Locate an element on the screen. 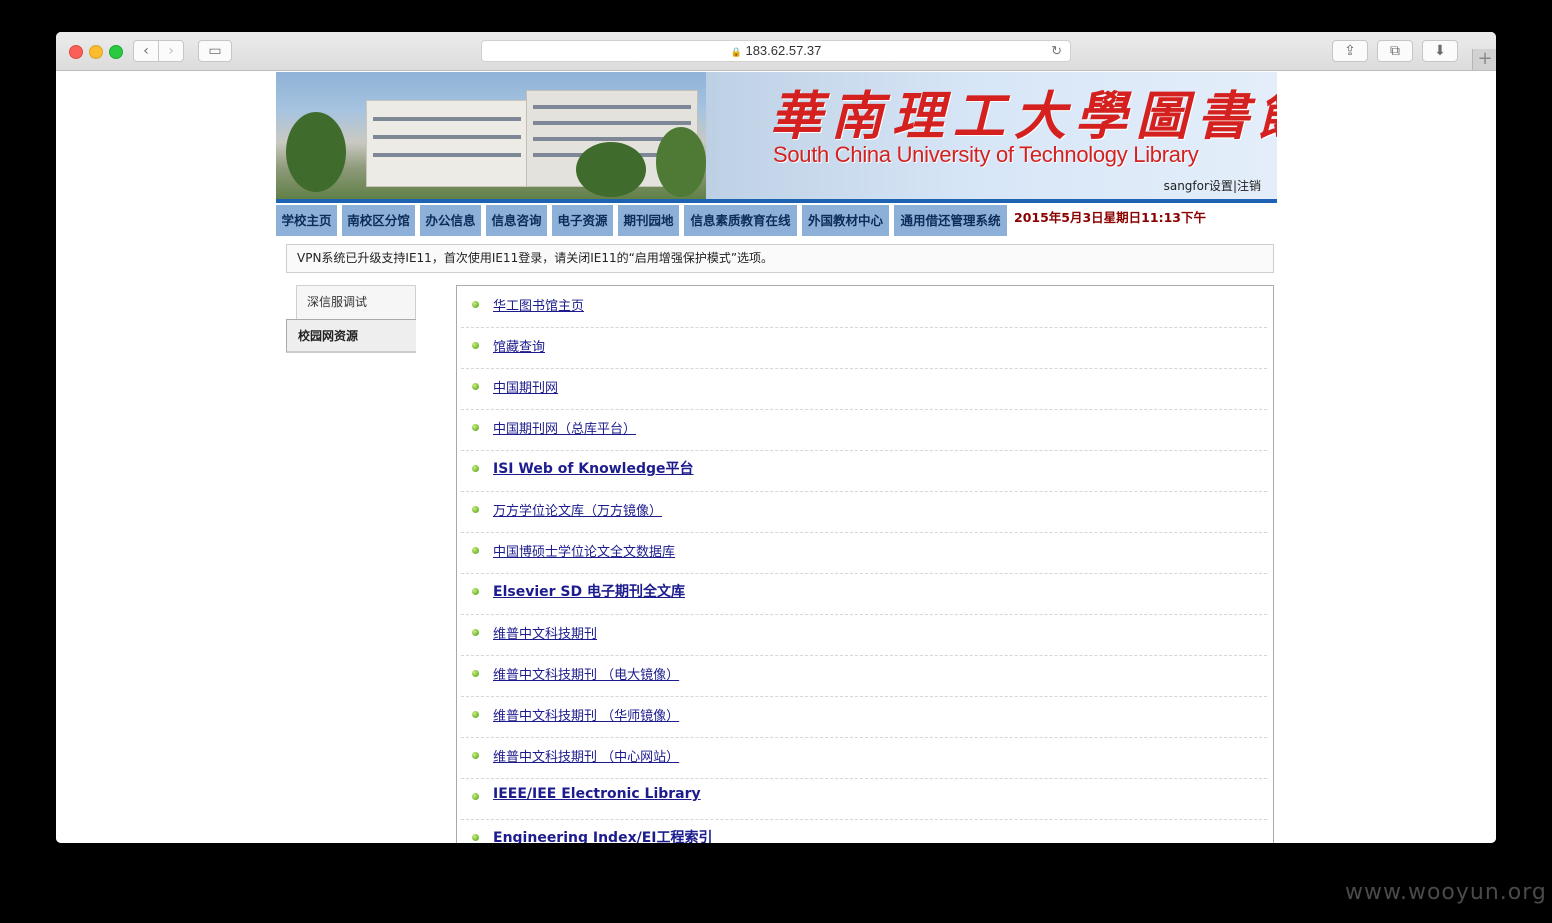 The image size is (1552, 923). close-window-button is located at coordinates (76, 52).